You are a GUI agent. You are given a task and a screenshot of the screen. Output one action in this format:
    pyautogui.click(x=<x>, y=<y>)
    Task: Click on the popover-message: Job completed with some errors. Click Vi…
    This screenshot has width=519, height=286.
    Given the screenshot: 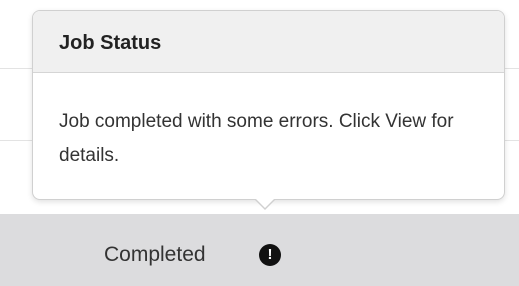 What is the action you would take?
    pyautogui.click(x=256, y=138)
    